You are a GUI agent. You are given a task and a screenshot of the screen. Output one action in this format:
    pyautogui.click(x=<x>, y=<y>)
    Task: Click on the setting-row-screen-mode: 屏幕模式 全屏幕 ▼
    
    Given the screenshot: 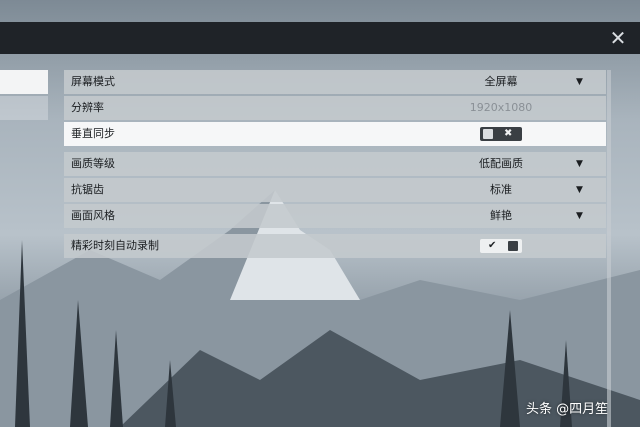 What is the action you would take?
    pyautogui.click(x=335, y=82)
    